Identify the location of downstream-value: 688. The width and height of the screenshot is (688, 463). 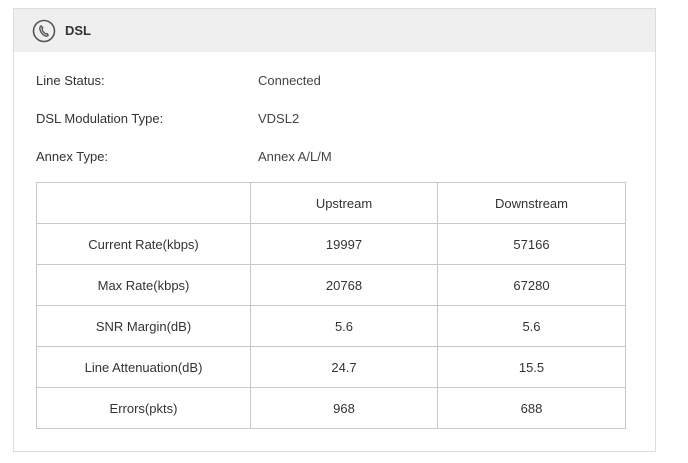
(531, 408).